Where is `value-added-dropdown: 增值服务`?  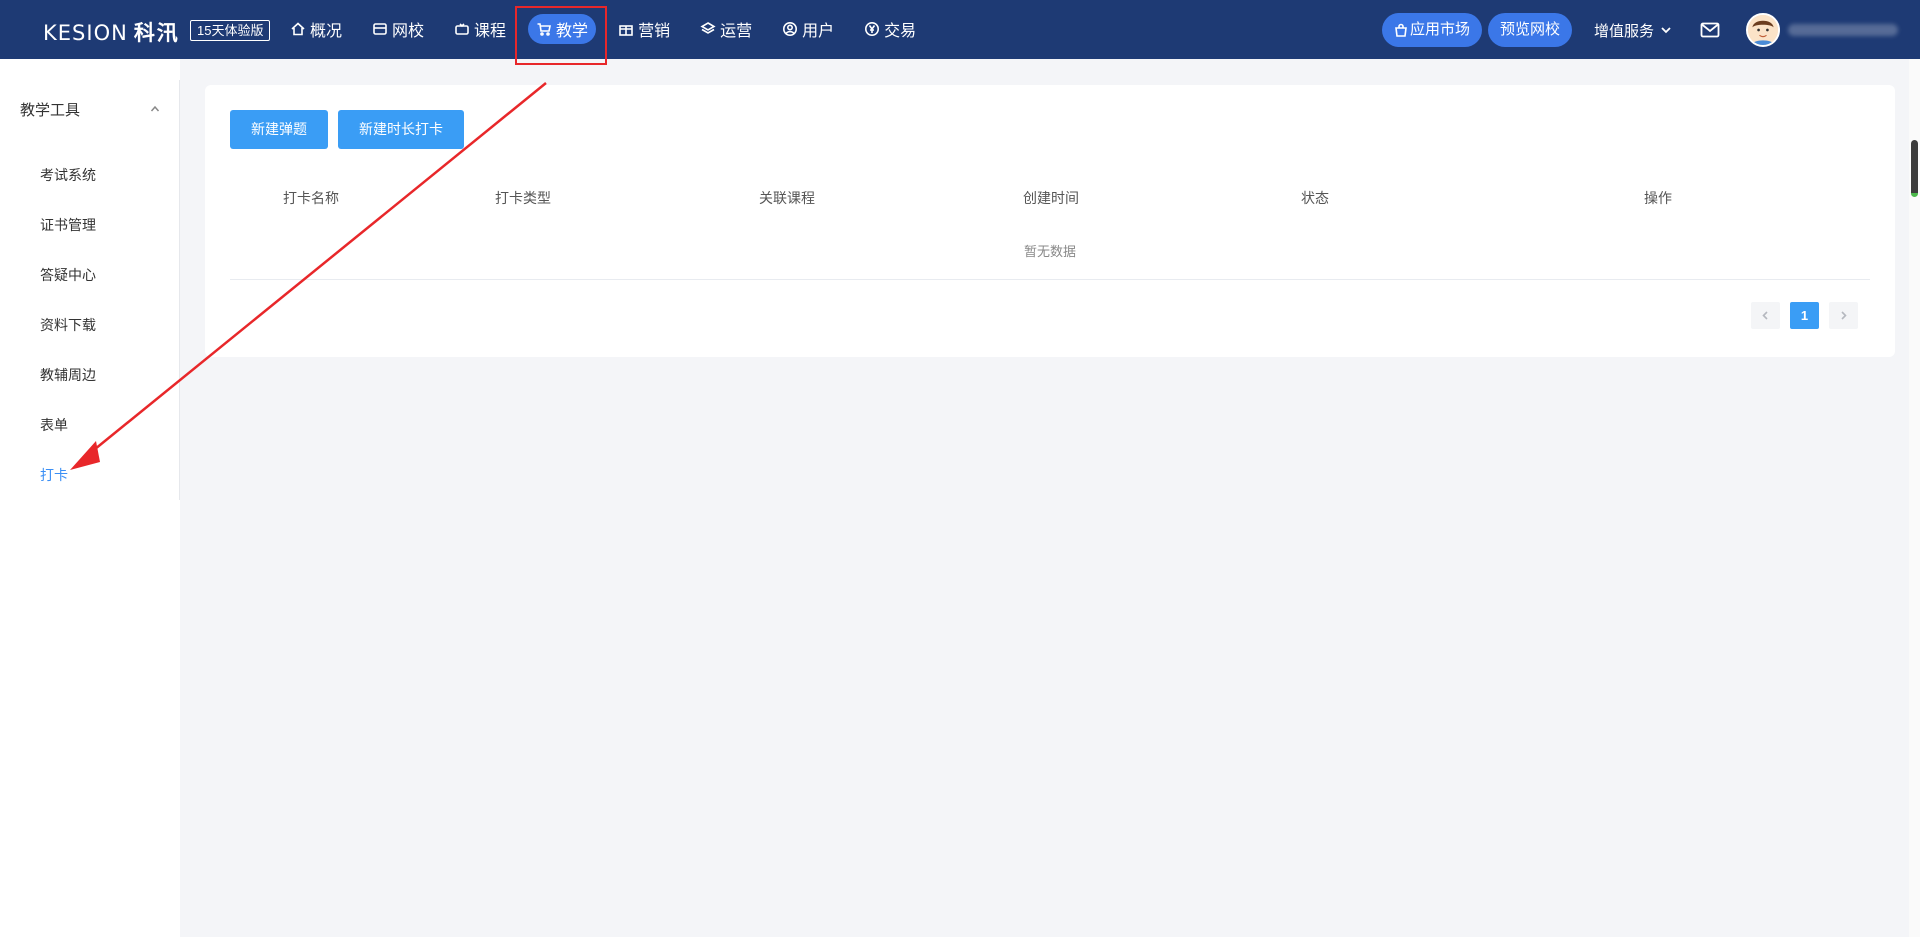
value-added-dropdown: 增值服务 is located at coordinates (1633, 30).